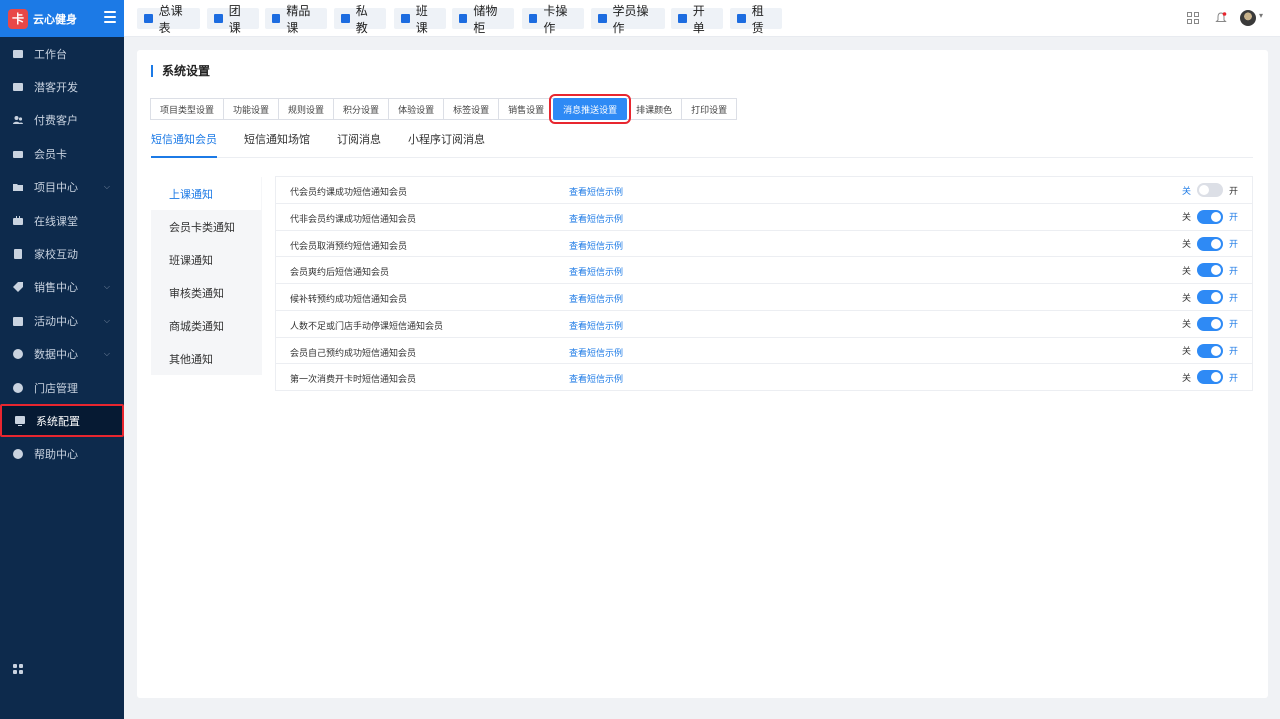 The image size is (1280, 719). I want to click on sub-tabs: 短信通知会员 短信通知场馆 订阅消息 小程序订阅消息, so click(702, 144).